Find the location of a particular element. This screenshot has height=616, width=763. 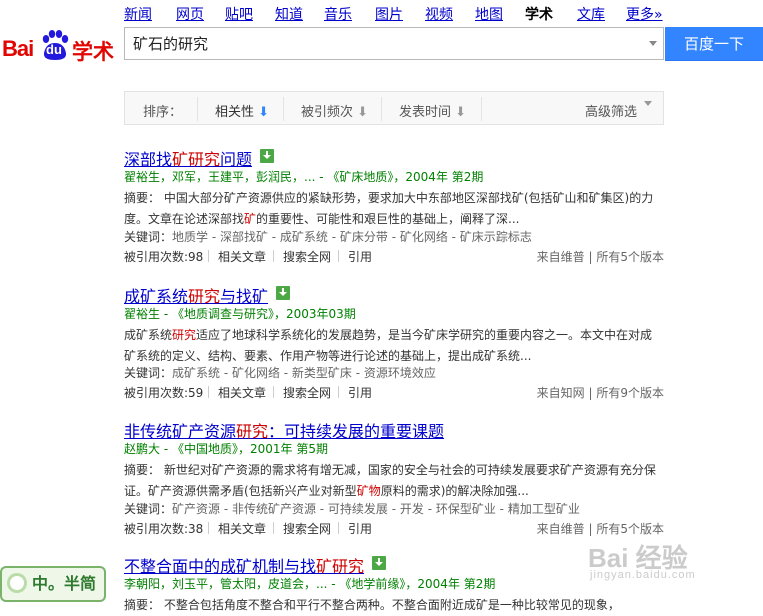

flower-icon is located at coordinates (17, 583).